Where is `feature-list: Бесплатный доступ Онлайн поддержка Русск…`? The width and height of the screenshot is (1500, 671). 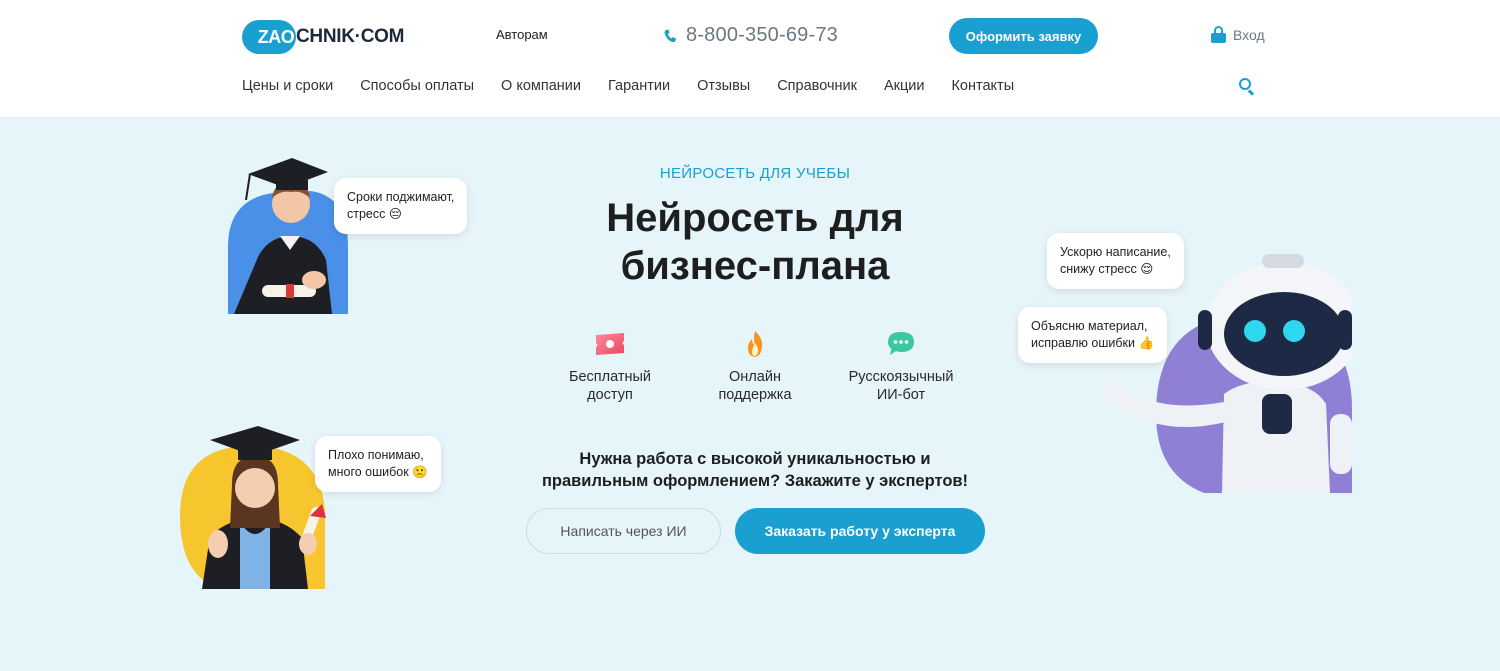
feature-list: Бесплатный доступ Онлайн поддержка Русск… is located at coordinates (761, 370).